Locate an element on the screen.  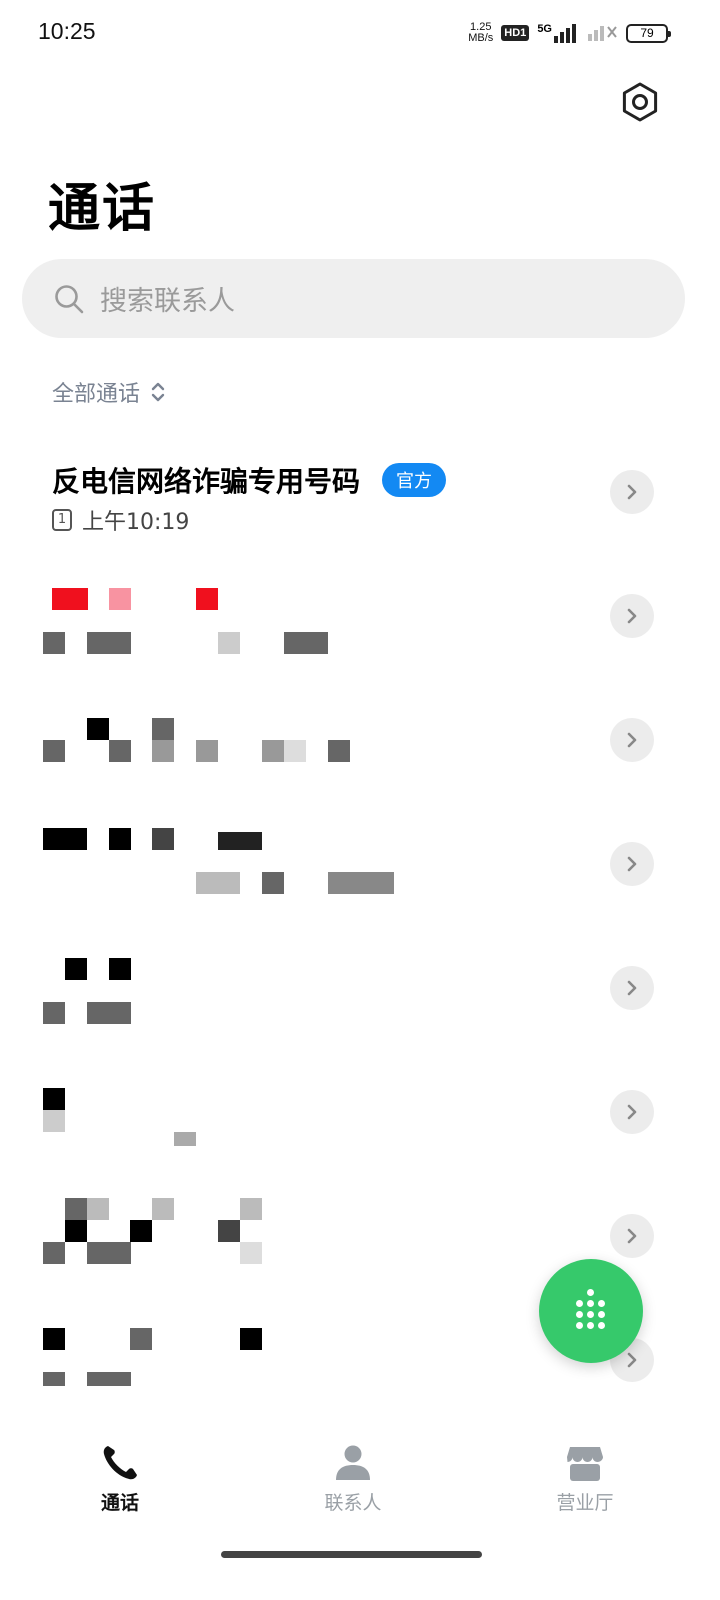
caller-name: 反电信网络诈骗专用号码 is located at coordinates (206, 481).